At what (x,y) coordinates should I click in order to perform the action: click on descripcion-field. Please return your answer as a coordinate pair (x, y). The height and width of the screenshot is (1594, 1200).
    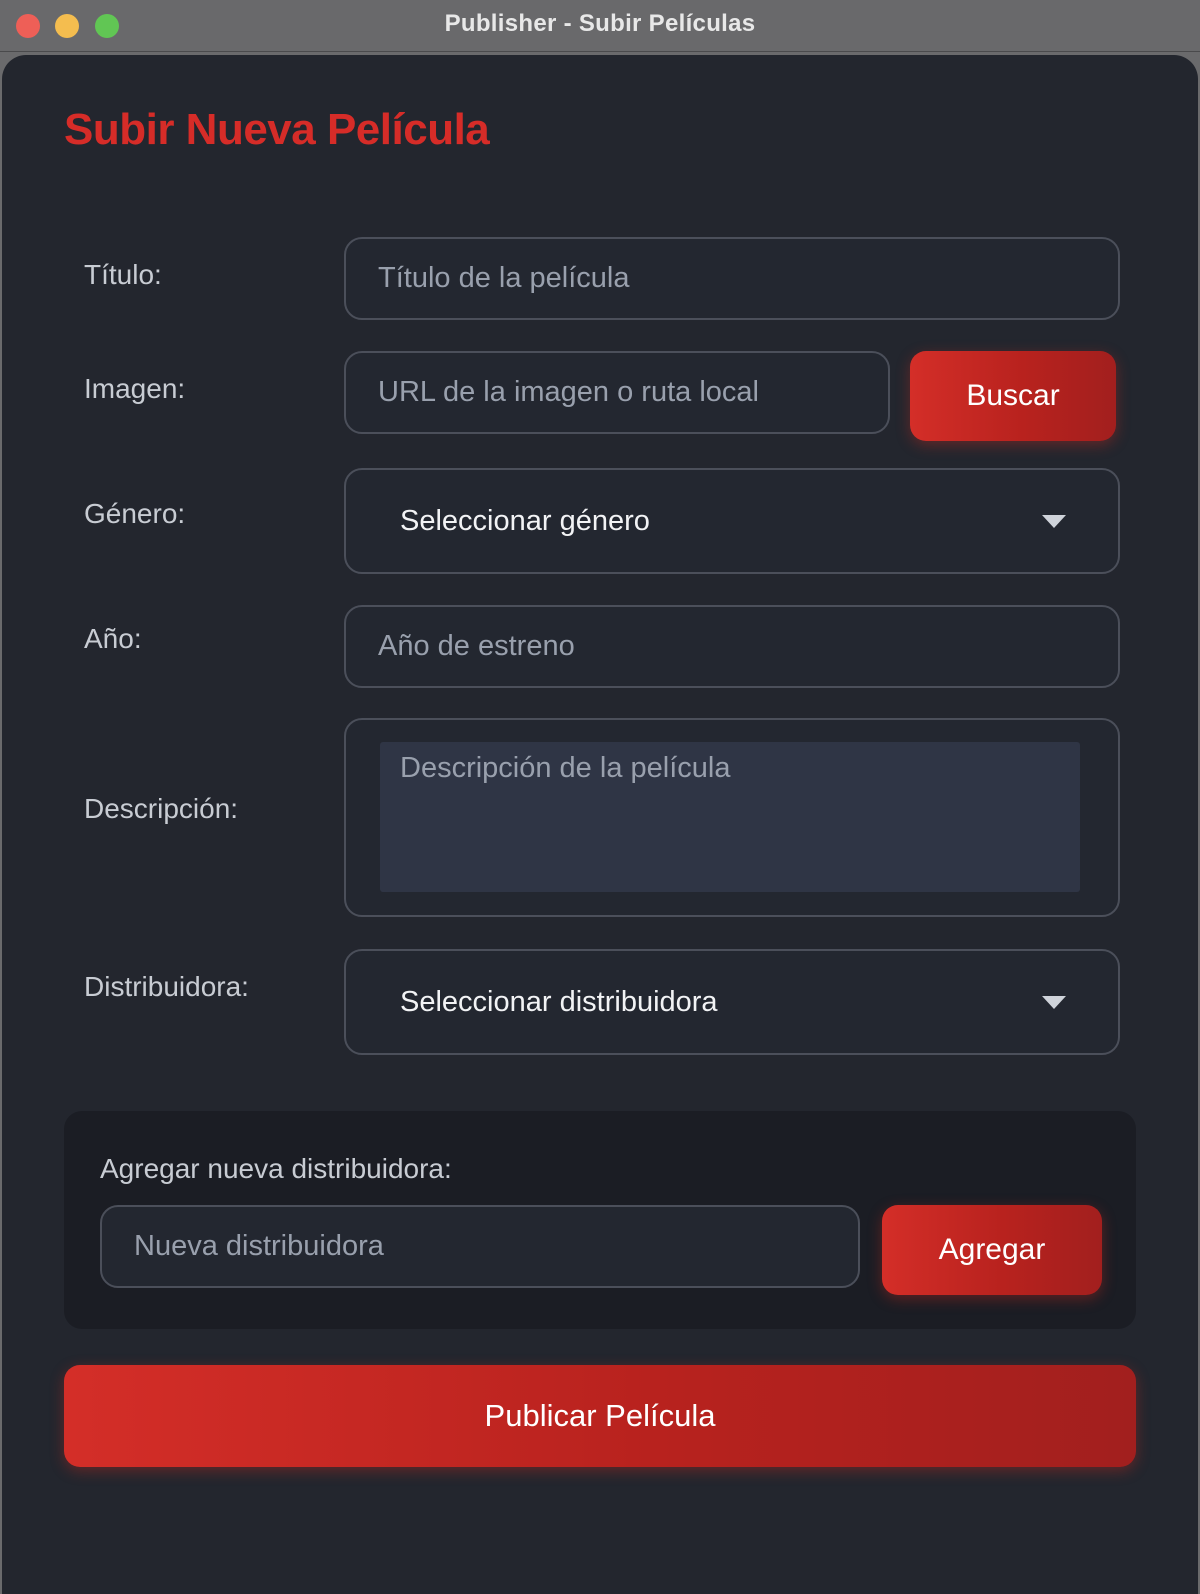
    Looking at the image, I should click on (732, 817).